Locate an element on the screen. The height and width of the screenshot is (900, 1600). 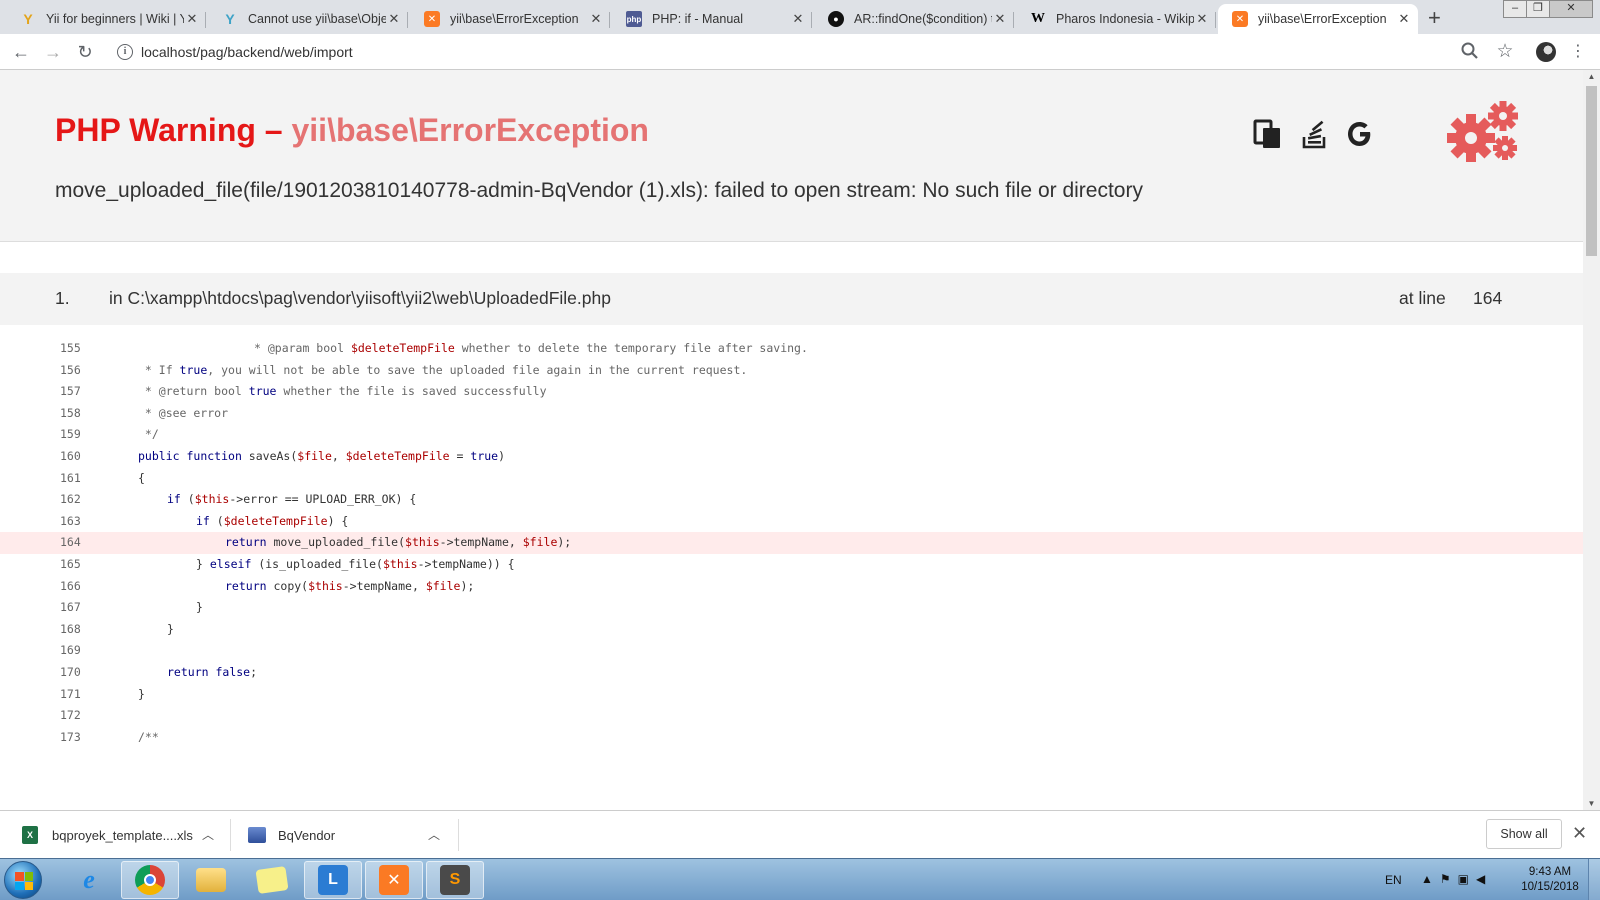
menu-icon: ⋮ is located at coordinates (1578, 52).